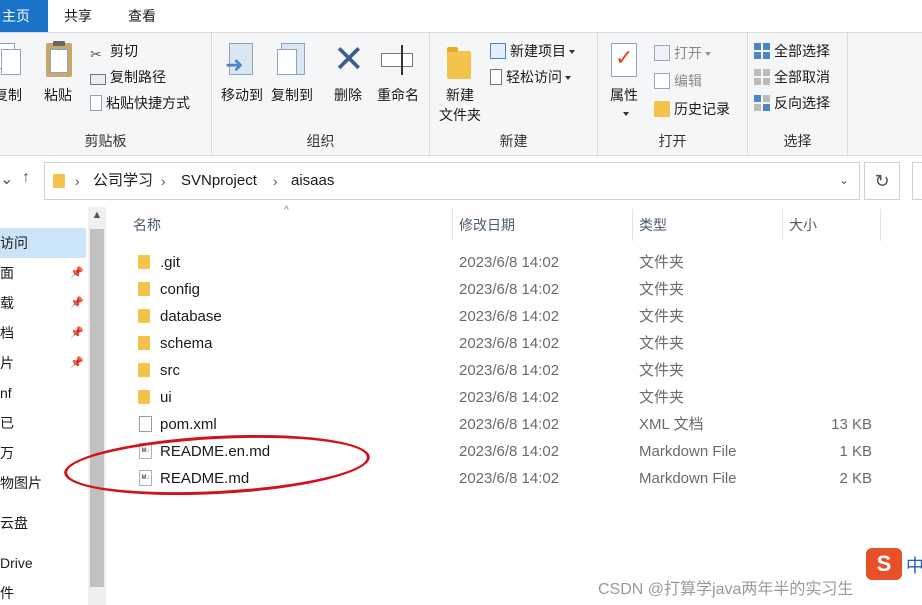  I want to click on organize-group: ➜ 移动到 复制到 ✕ 删除 重命名 组织, so click(321, 94).